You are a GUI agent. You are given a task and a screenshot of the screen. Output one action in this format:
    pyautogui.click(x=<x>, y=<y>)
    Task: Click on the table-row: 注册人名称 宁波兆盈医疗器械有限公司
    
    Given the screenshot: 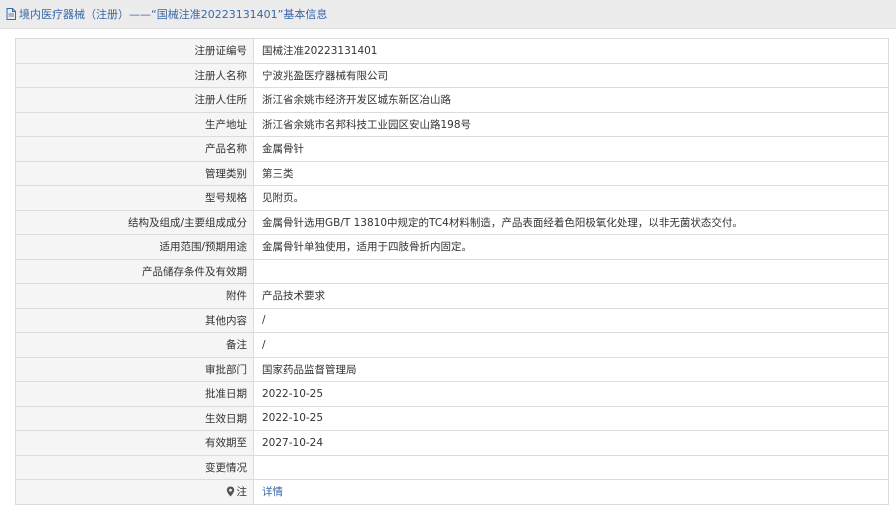 What is the action you would take?
    pyautogui.click(x=452, y=75)
    